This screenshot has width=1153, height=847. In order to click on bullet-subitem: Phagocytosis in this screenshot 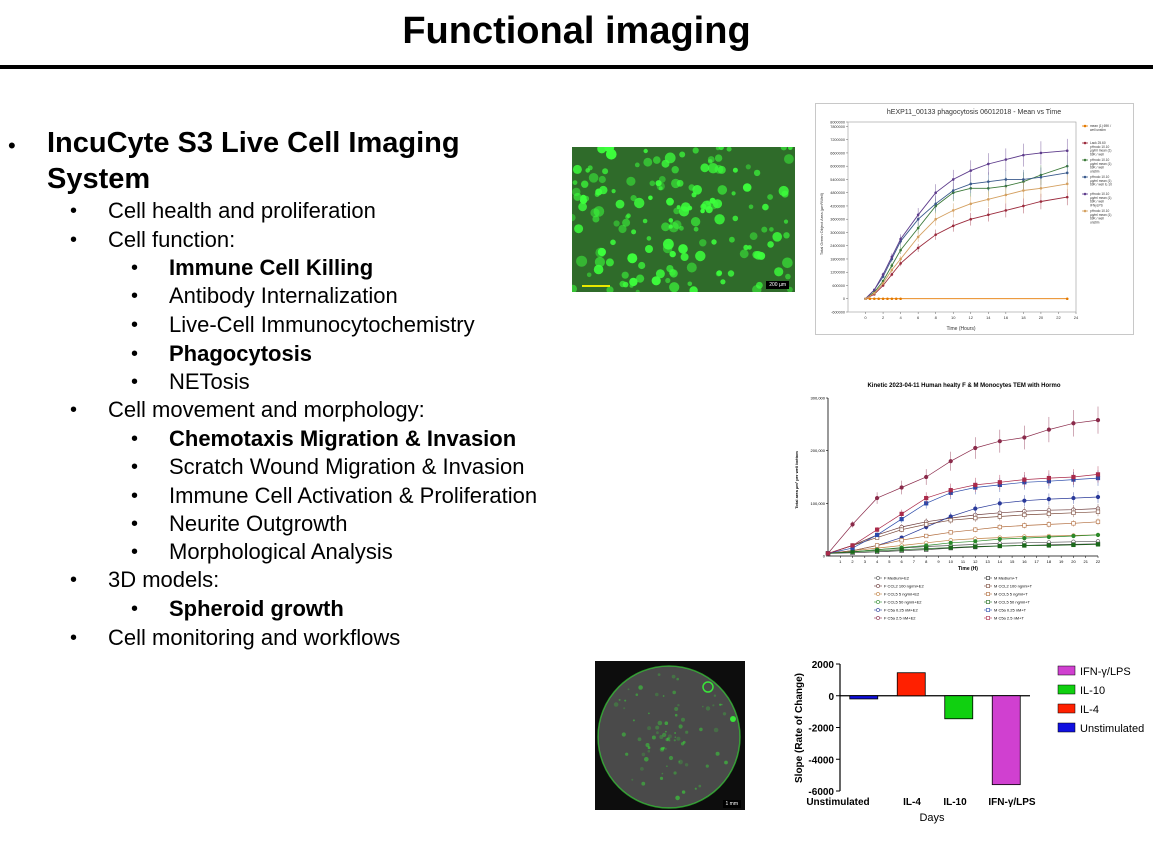, I will do `click(241, 353)`.